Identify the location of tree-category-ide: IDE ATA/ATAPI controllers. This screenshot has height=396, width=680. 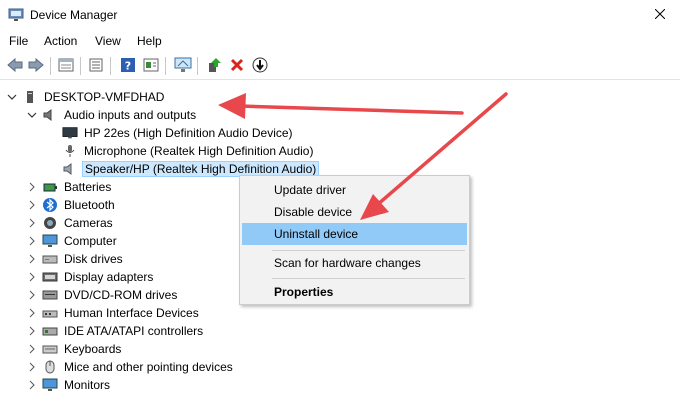
(115, 331).